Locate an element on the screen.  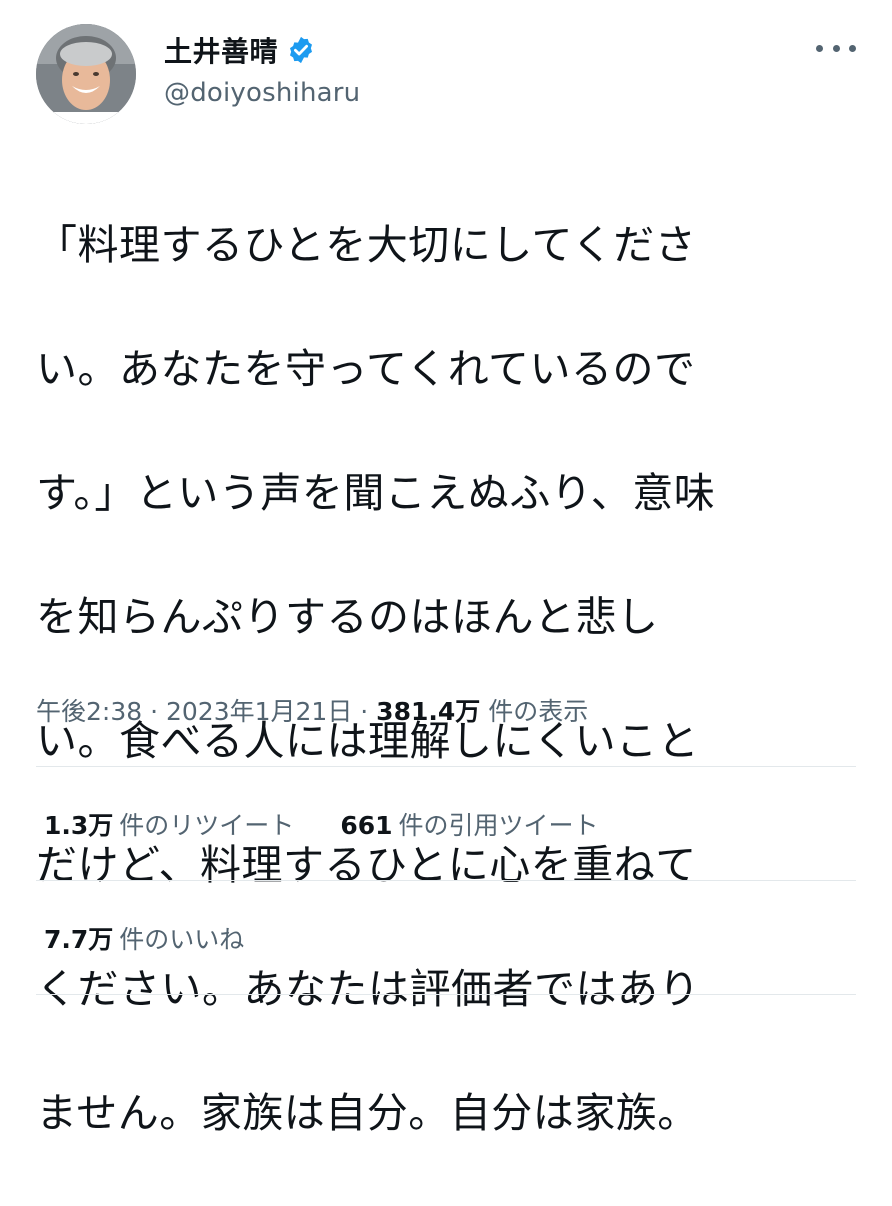
display-name: 土井善晴 is located at coordinates (221, 50).